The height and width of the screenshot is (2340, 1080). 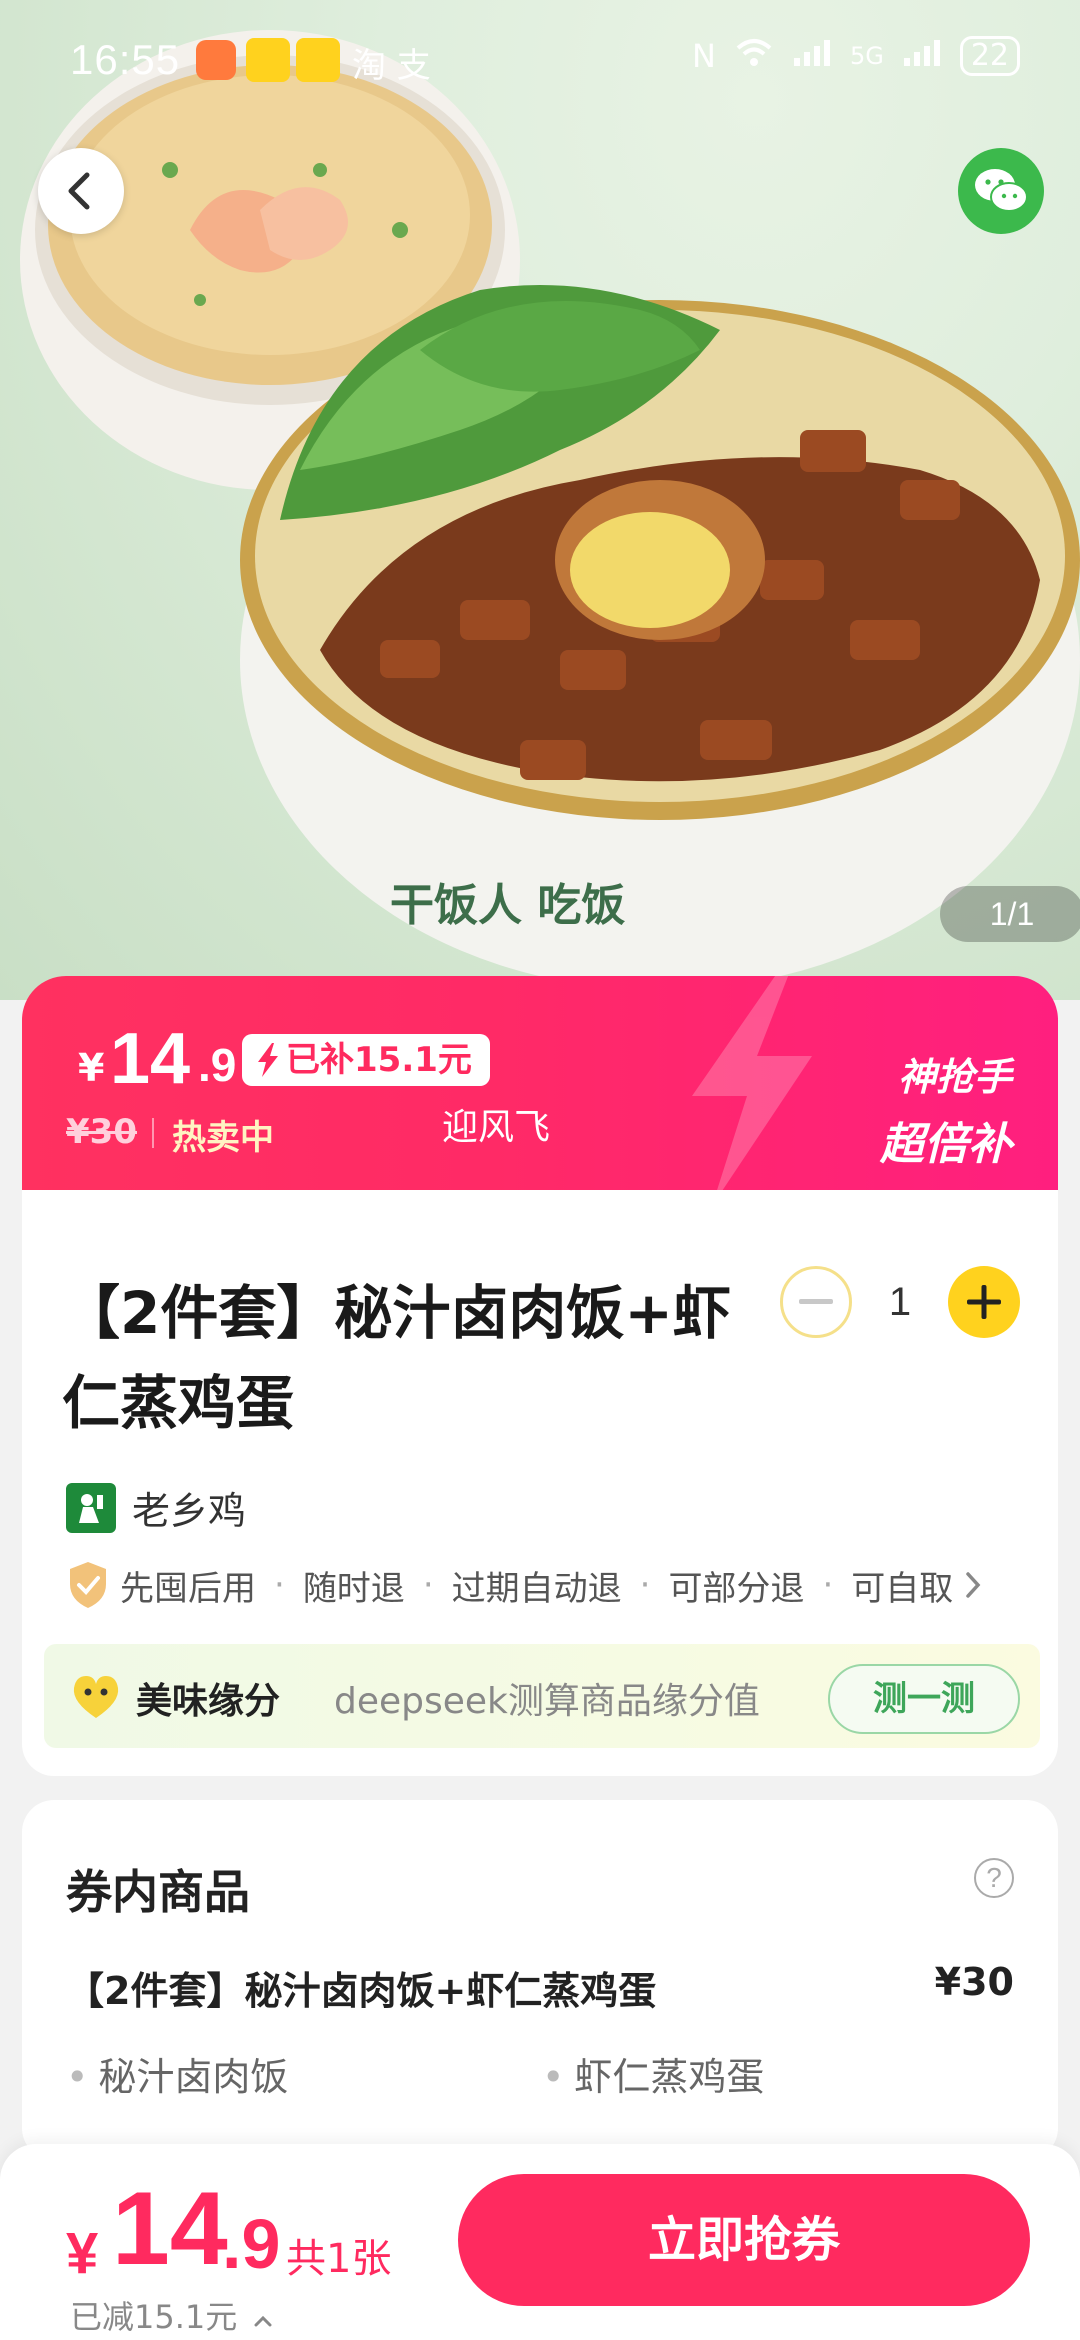 I want to click on heart-face-icon, so click(x=96, y=1697).